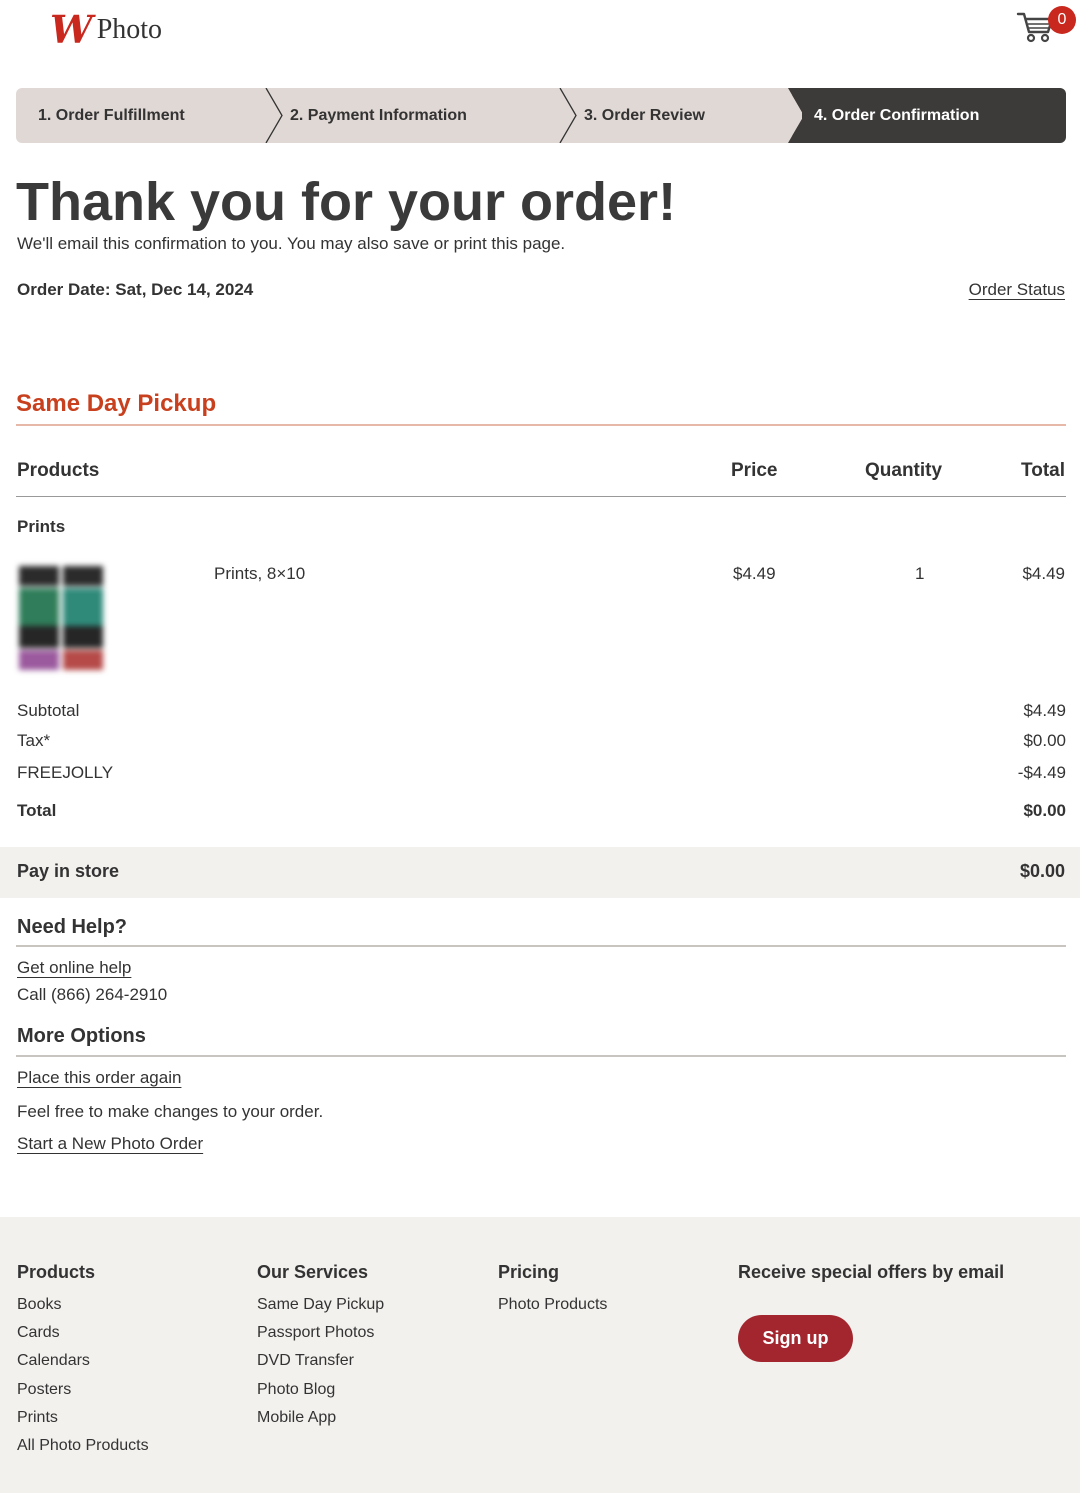 The width and height of the screenshot is (1080, 1493). I want to click on step-payment-information: 2. Payment Information, so click(415, 115).